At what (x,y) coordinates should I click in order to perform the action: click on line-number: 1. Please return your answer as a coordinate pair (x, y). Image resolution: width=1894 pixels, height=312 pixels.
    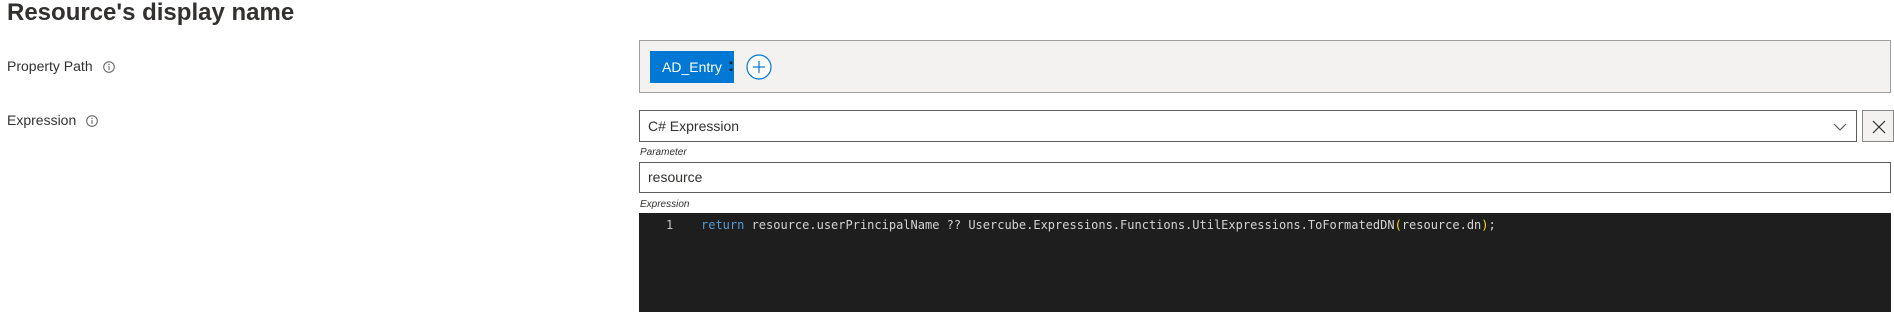
    Looking at the image, I should click on (670, 225).